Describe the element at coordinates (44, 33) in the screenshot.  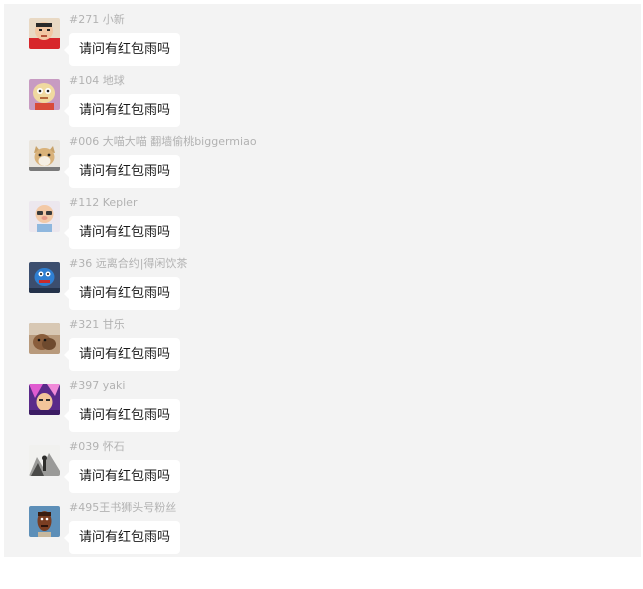
I see `crayon-shinchan-avatar-icon` at that location.